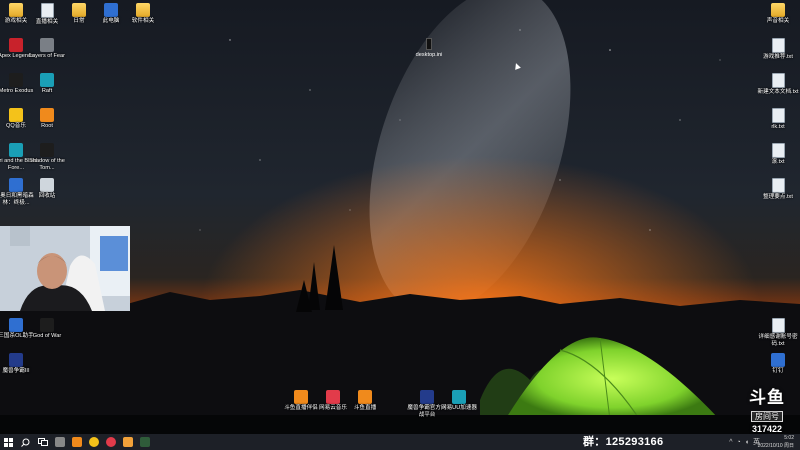 Image resolution: width=800 pixels, height=450 pixels. I want to click on raft-icon, so click(47, 80).